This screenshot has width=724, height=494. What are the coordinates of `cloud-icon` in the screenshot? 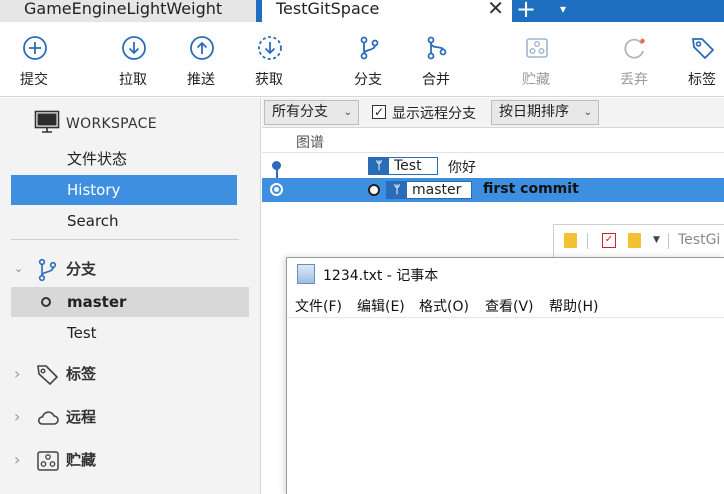 It's located at (48, 418).